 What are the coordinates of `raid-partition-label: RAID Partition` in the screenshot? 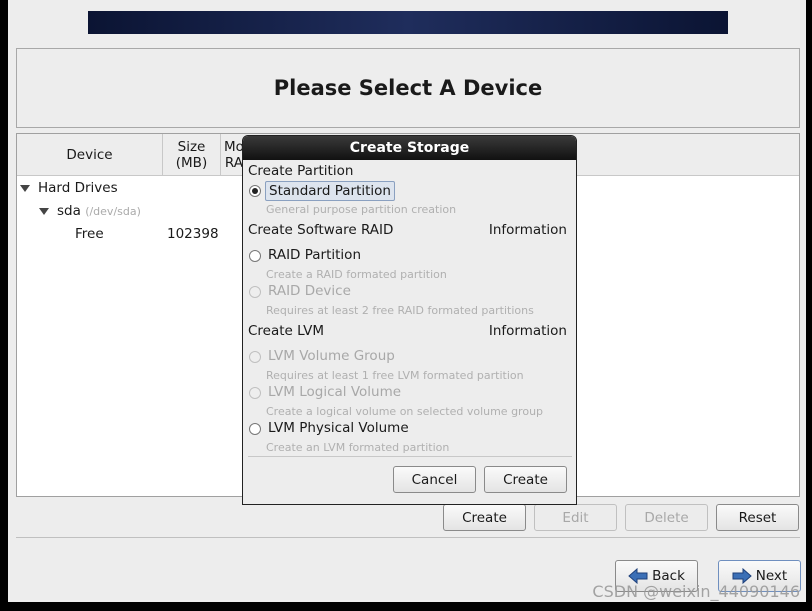 It's located at (314, 255).